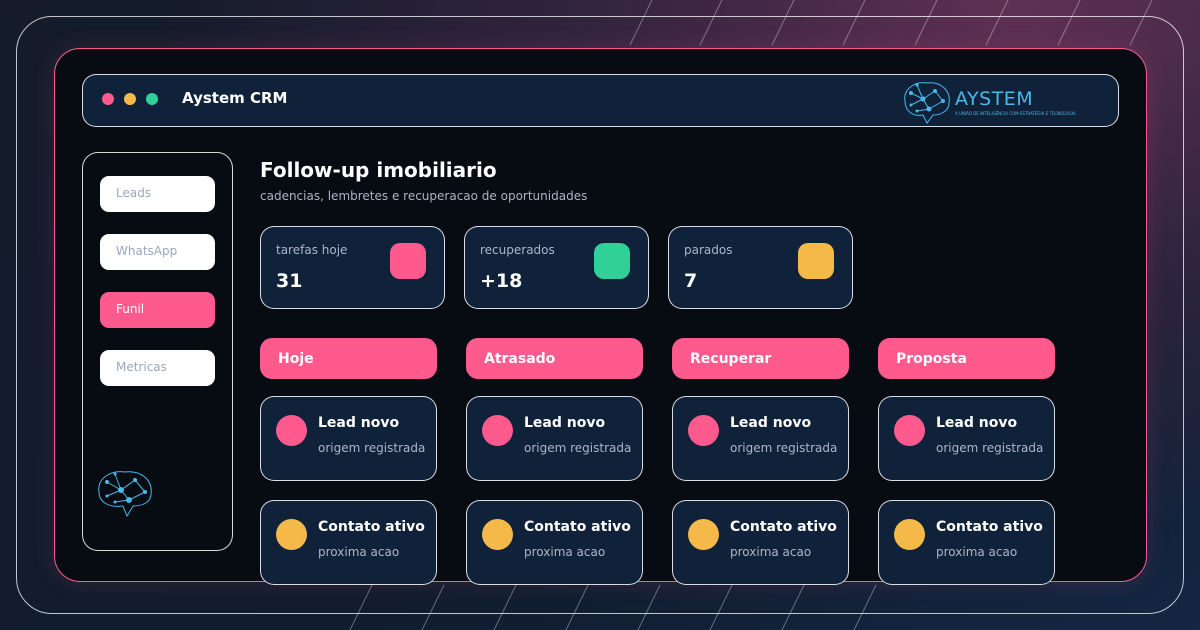  Describe the element at coordinates (134, 193) in the screenshot. I see `sidebar-item-label: Leads` at that location.